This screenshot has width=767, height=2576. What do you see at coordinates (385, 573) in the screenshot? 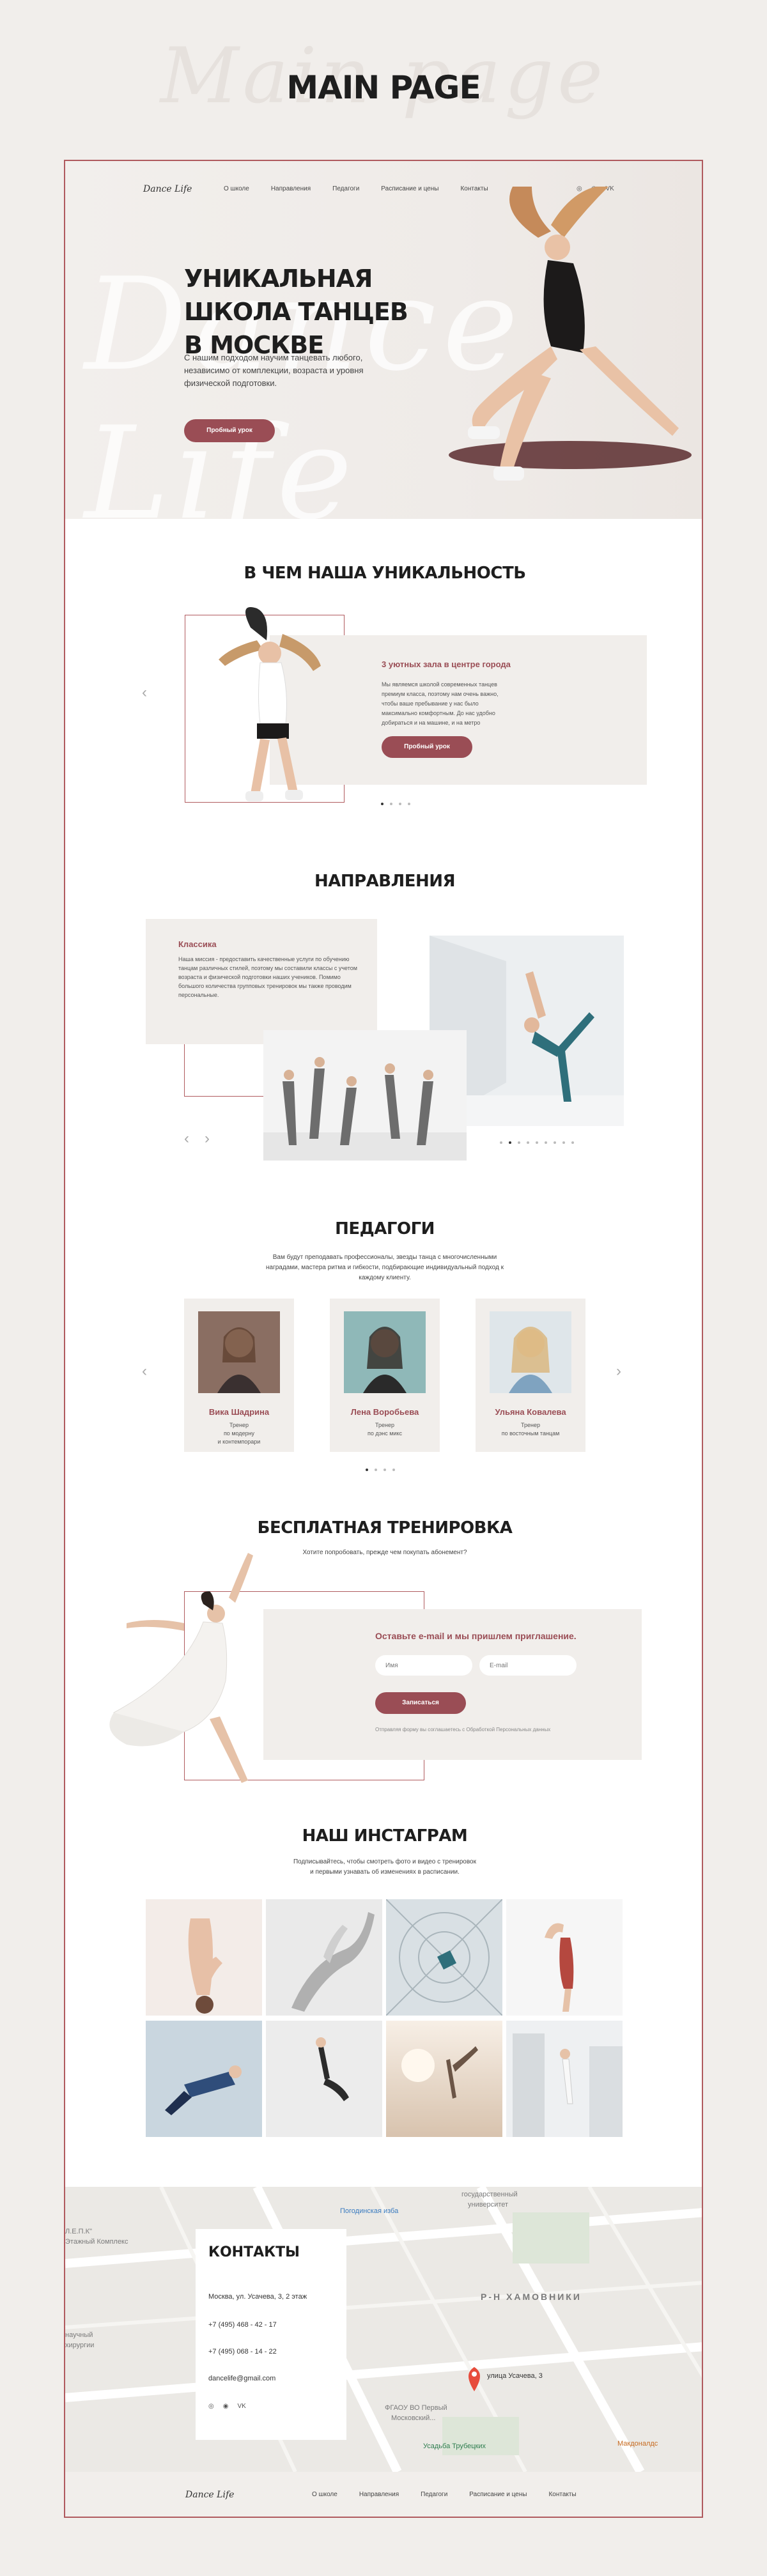
I see `unique-section-title: В ЧЕМ НАША УНИКАЛЬНОСТЬ` at bounding box center [385, 573].